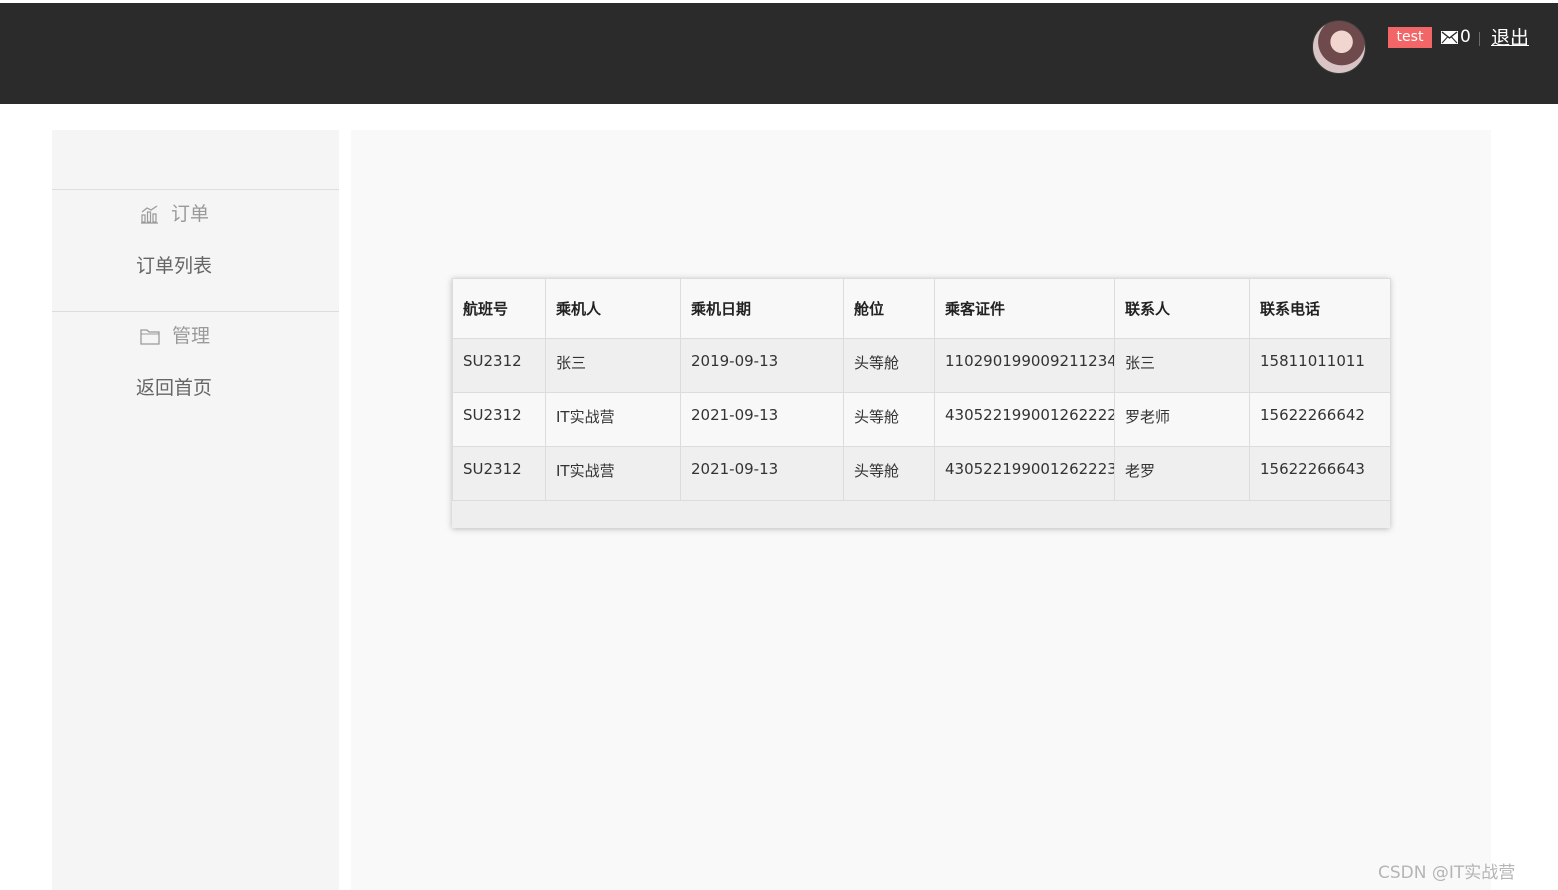  What do you see at coordinates (762, 365) in the screenshot?
I see `table-cell: 2019-09-13` at bounding box center [762, 365].